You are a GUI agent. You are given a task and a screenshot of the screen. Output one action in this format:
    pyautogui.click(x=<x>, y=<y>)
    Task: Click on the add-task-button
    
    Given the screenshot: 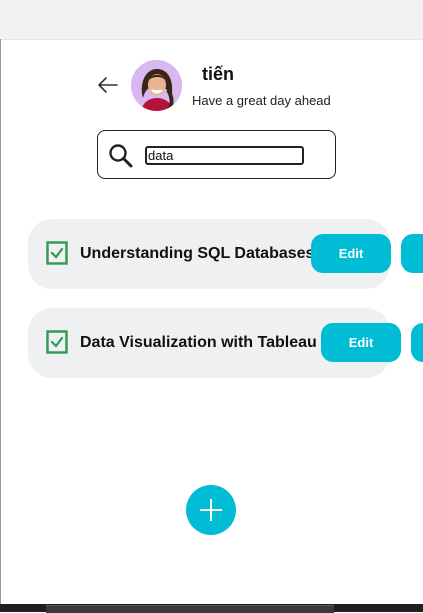 What is the action you would take?
    pyautogui.click(x=211, y=510)
    